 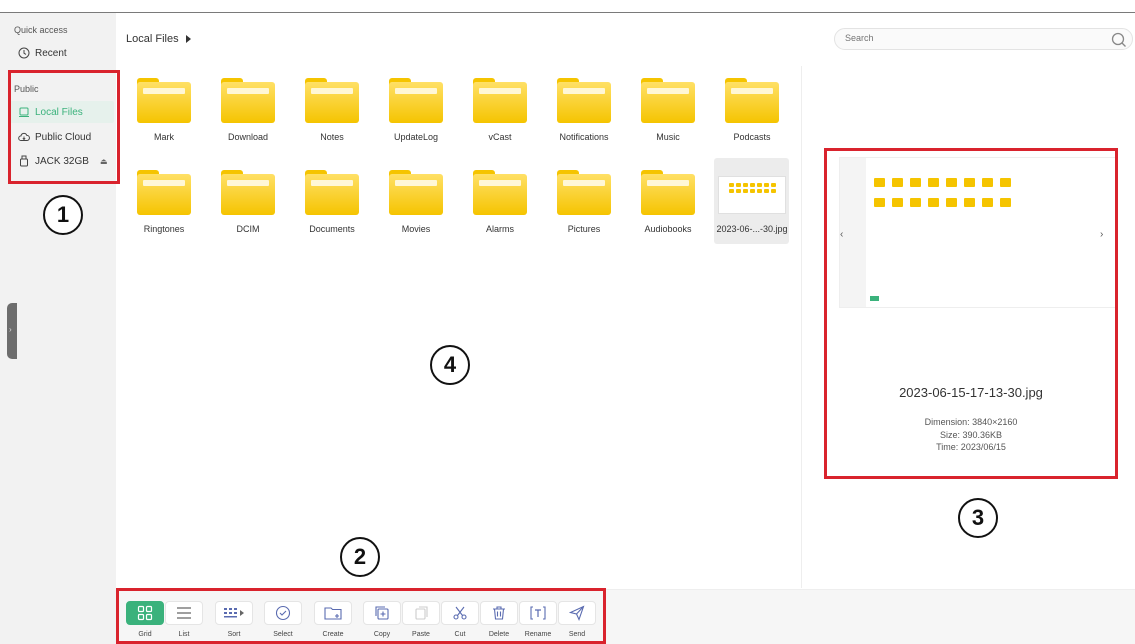 I want to click on image-file-tile: 2023-06-...-30.jpg, so click(x=751, y=201).